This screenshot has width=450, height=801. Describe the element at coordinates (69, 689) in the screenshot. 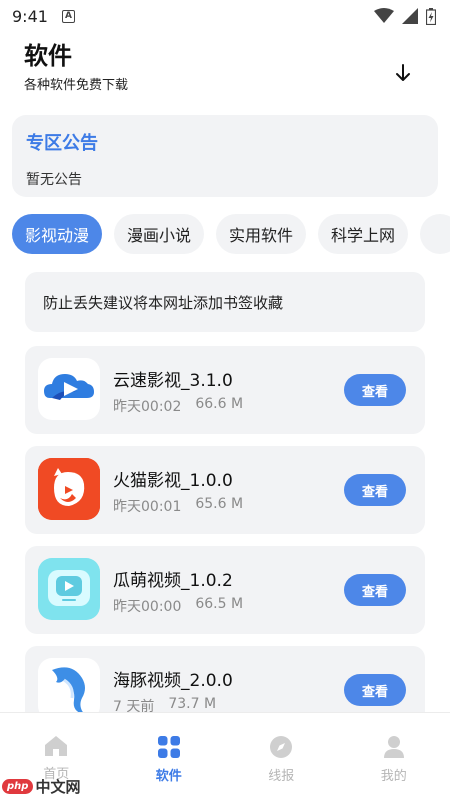

I see `dolphin-icon` at that location.